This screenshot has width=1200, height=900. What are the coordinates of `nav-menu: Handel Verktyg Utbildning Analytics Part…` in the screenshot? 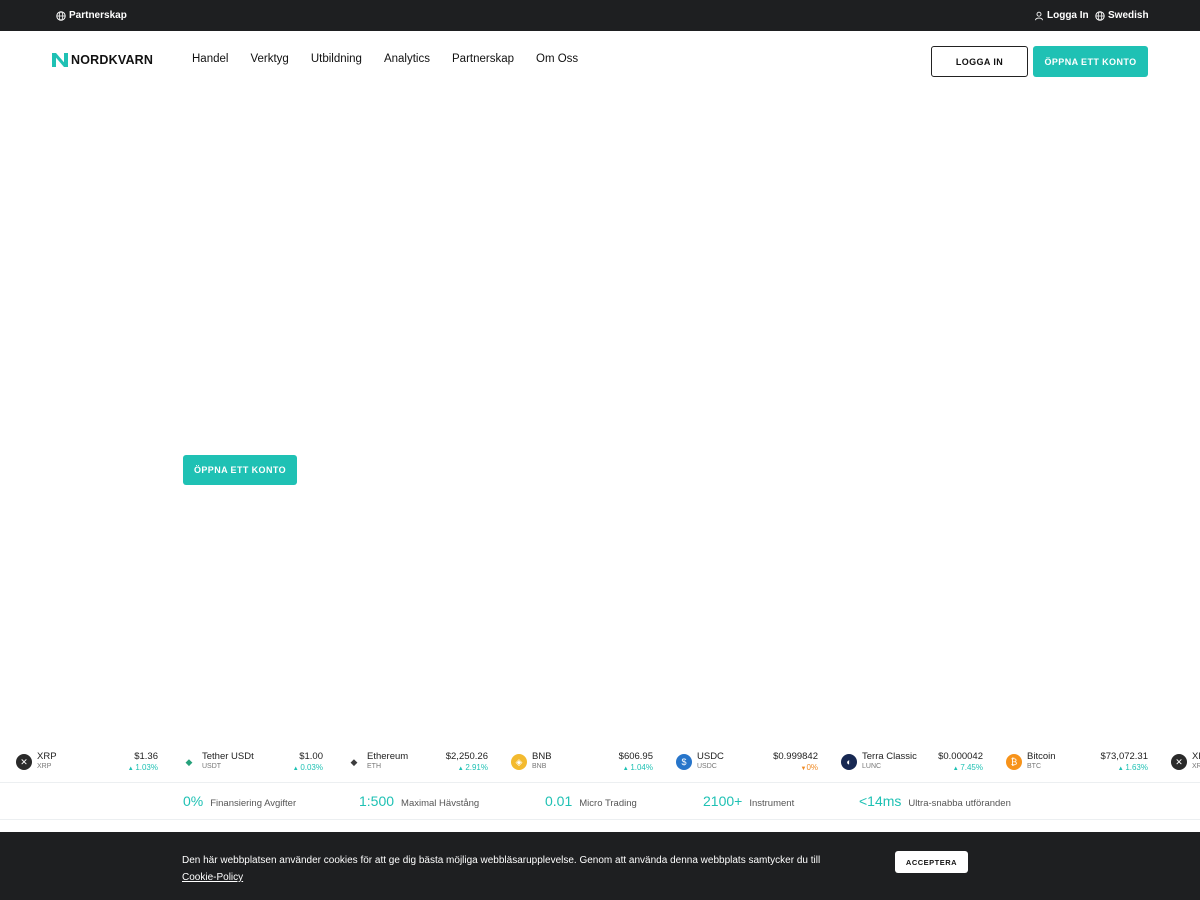 It's located at (385, 59).